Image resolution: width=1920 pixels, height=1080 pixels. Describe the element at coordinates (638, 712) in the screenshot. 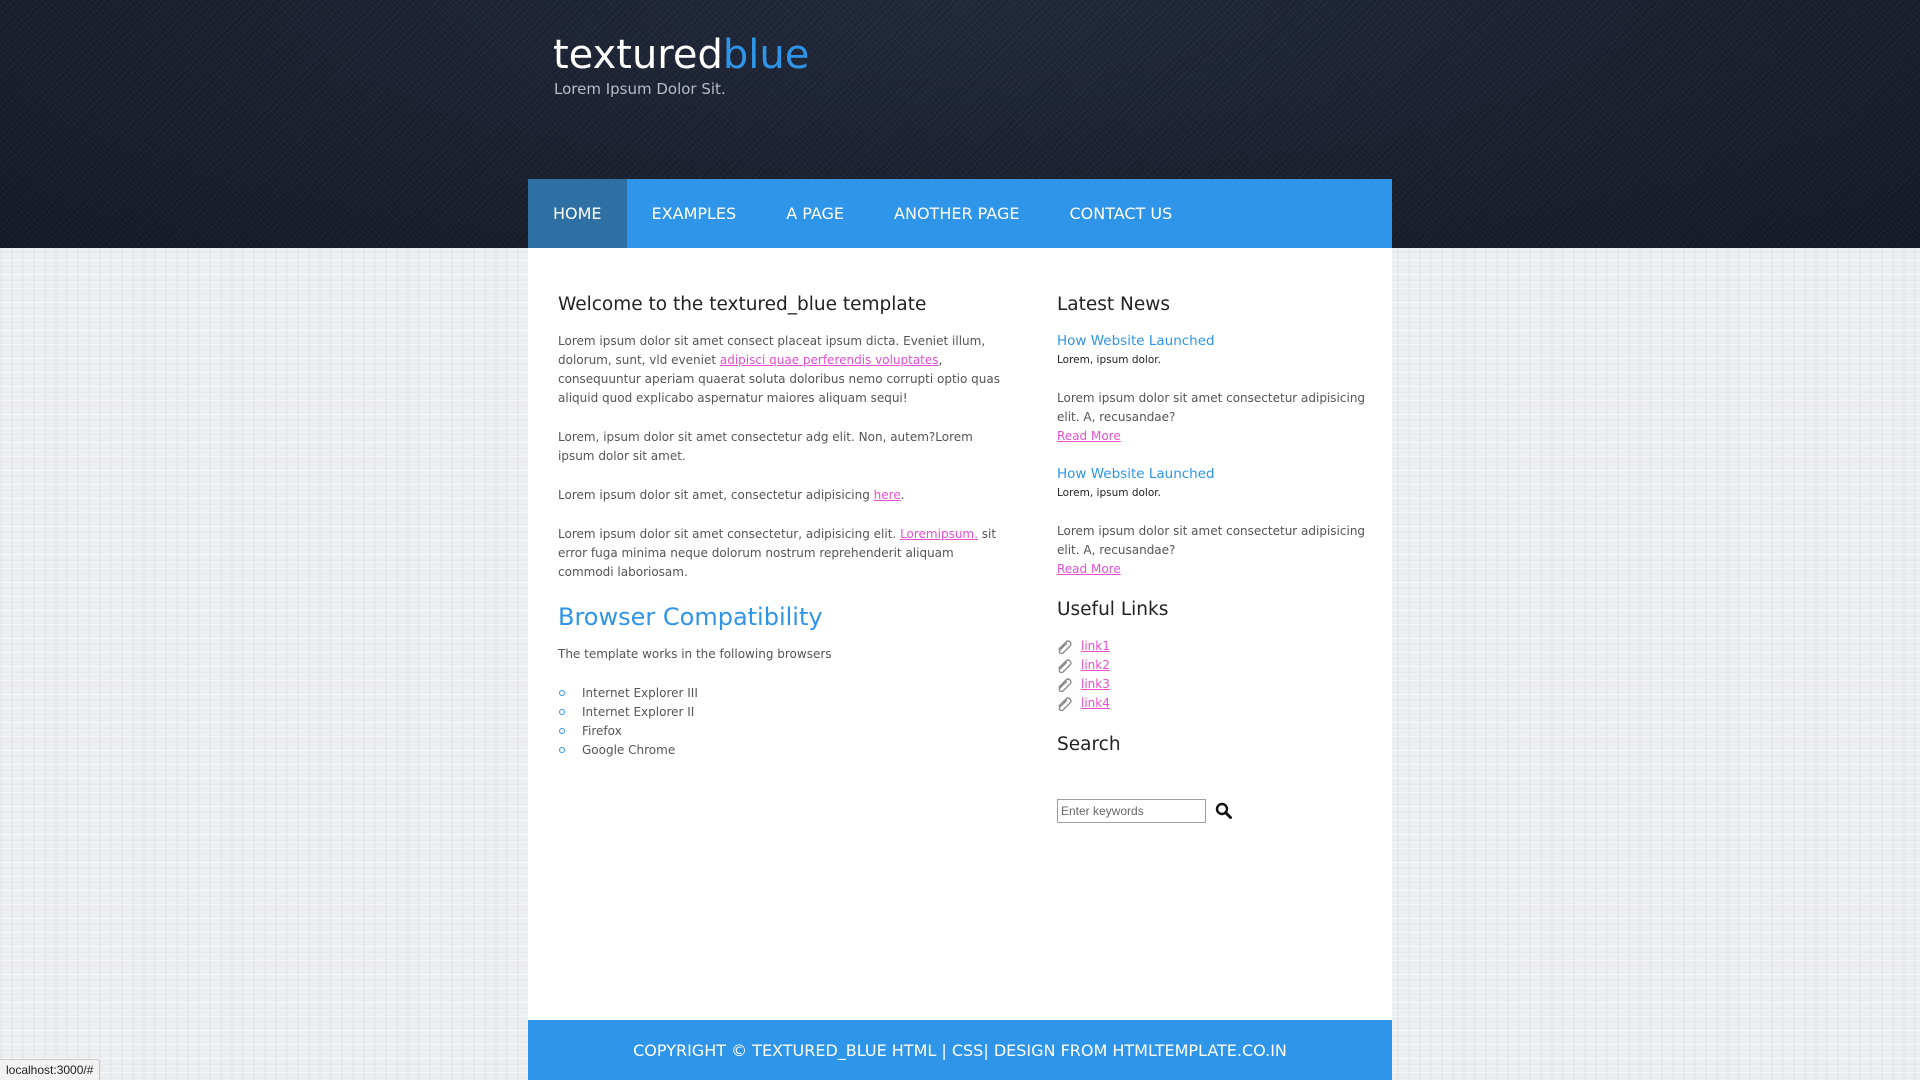

I see `browser-name: Internet Explorer II` at that location.